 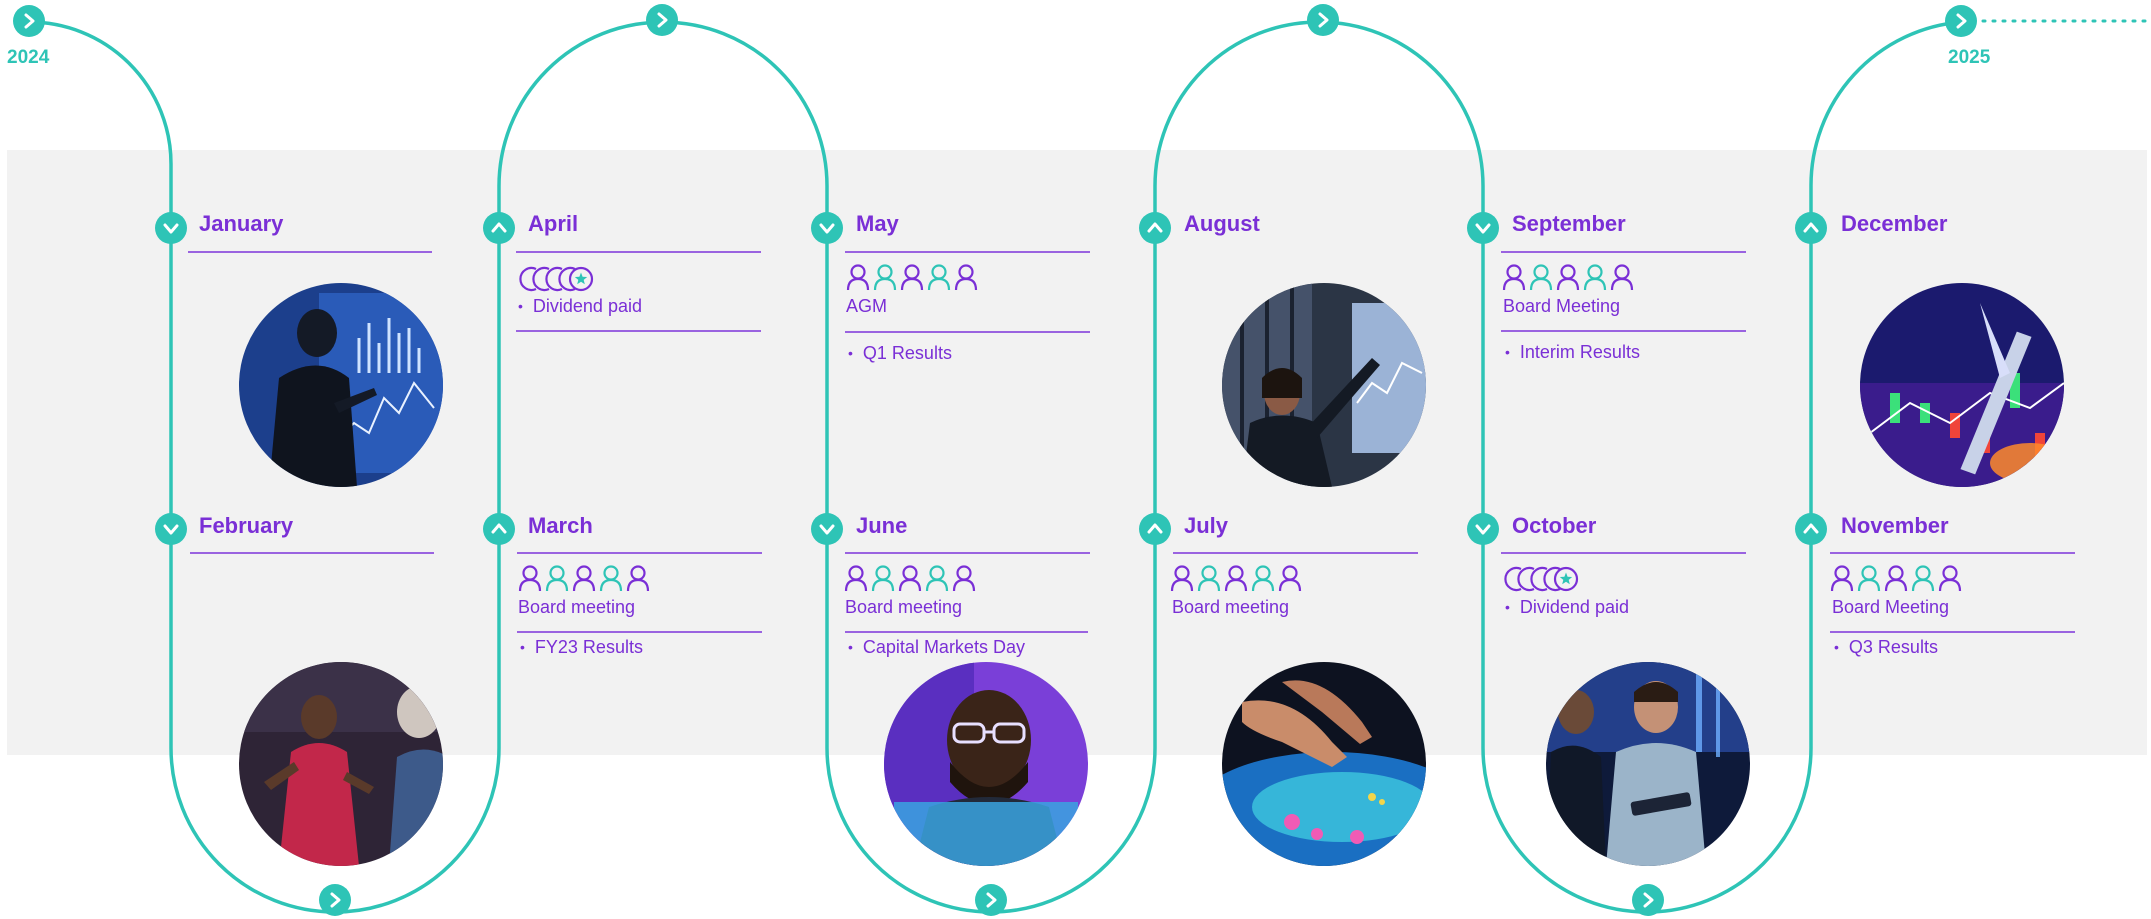 I want to click on month-title-september: September, so click(x=1569, y=223).